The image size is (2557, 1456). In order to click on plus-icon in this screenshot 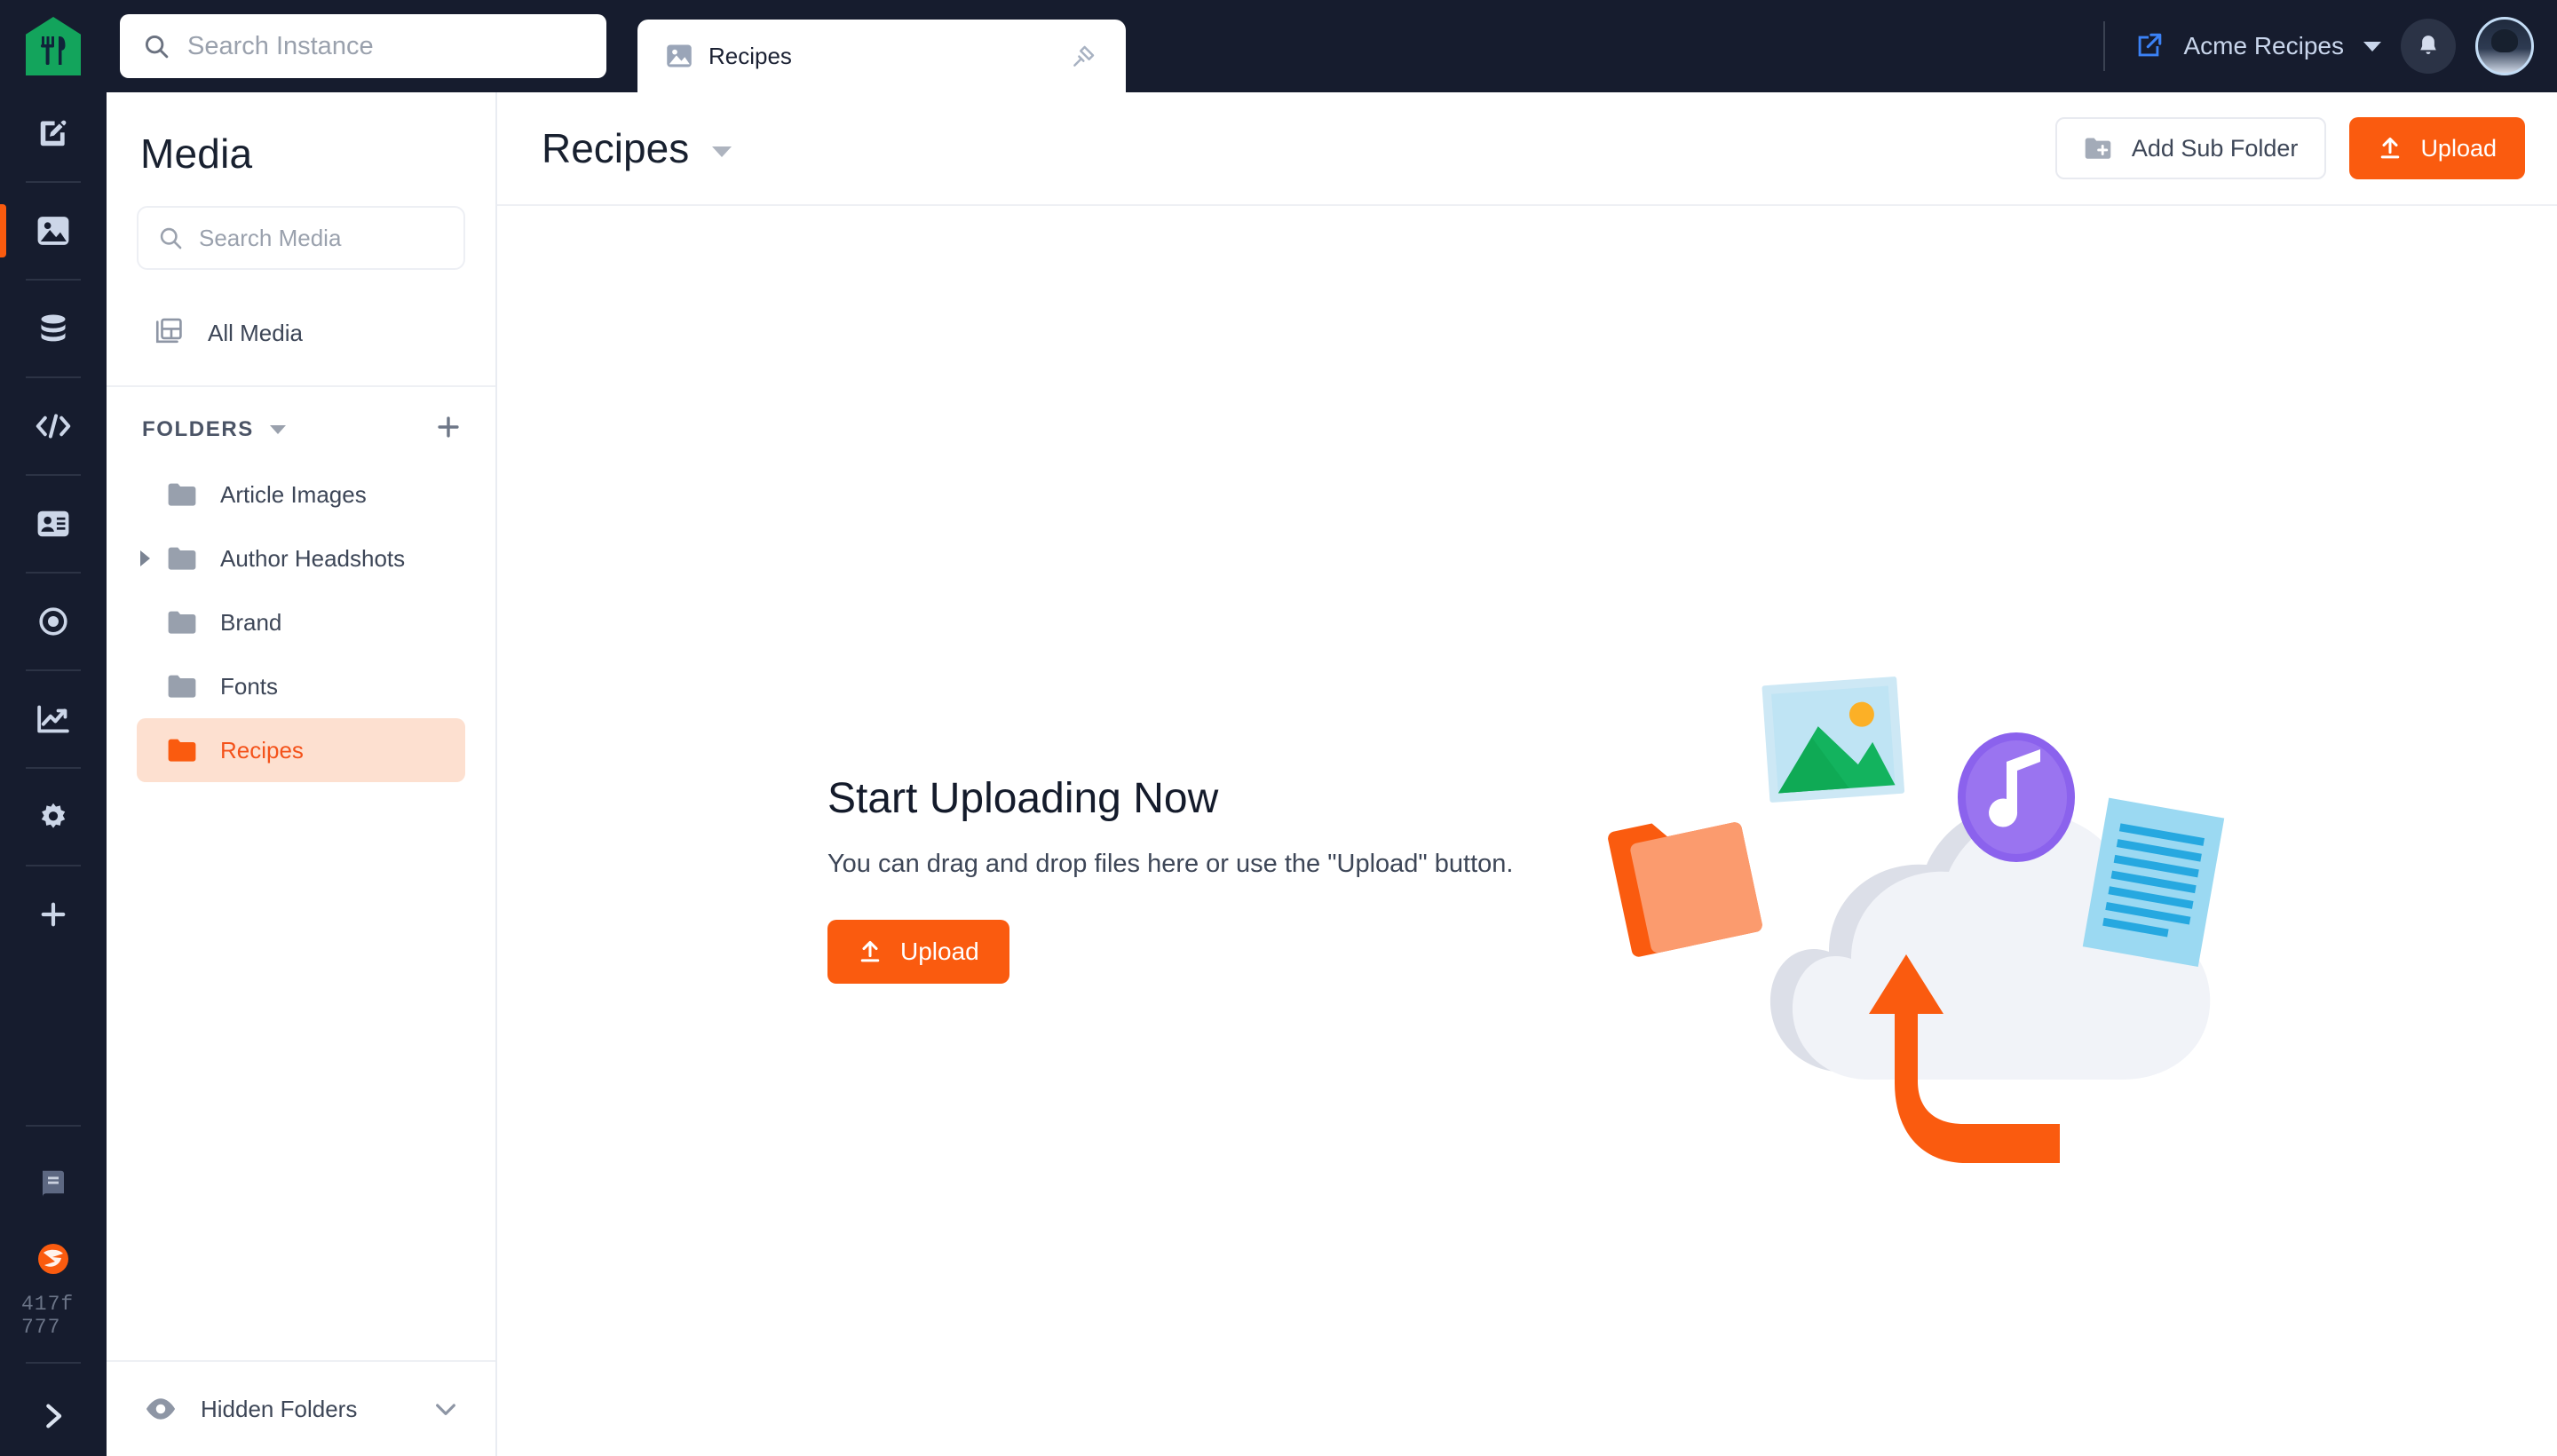, I will do `click(448, 427)`.